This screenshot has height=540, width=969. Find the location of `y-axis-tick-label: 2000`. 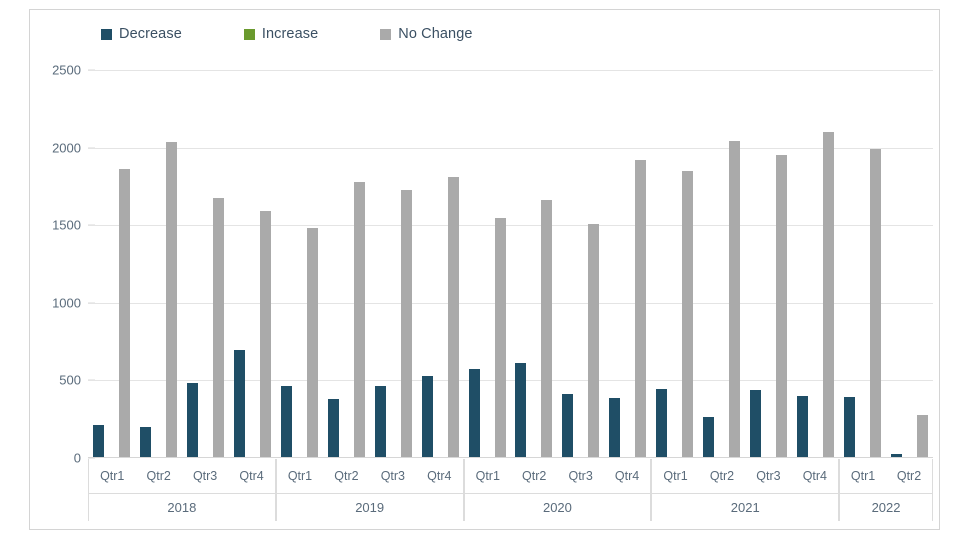

y-axis-tick-label: 2000 is located at coordinates (66, 148).